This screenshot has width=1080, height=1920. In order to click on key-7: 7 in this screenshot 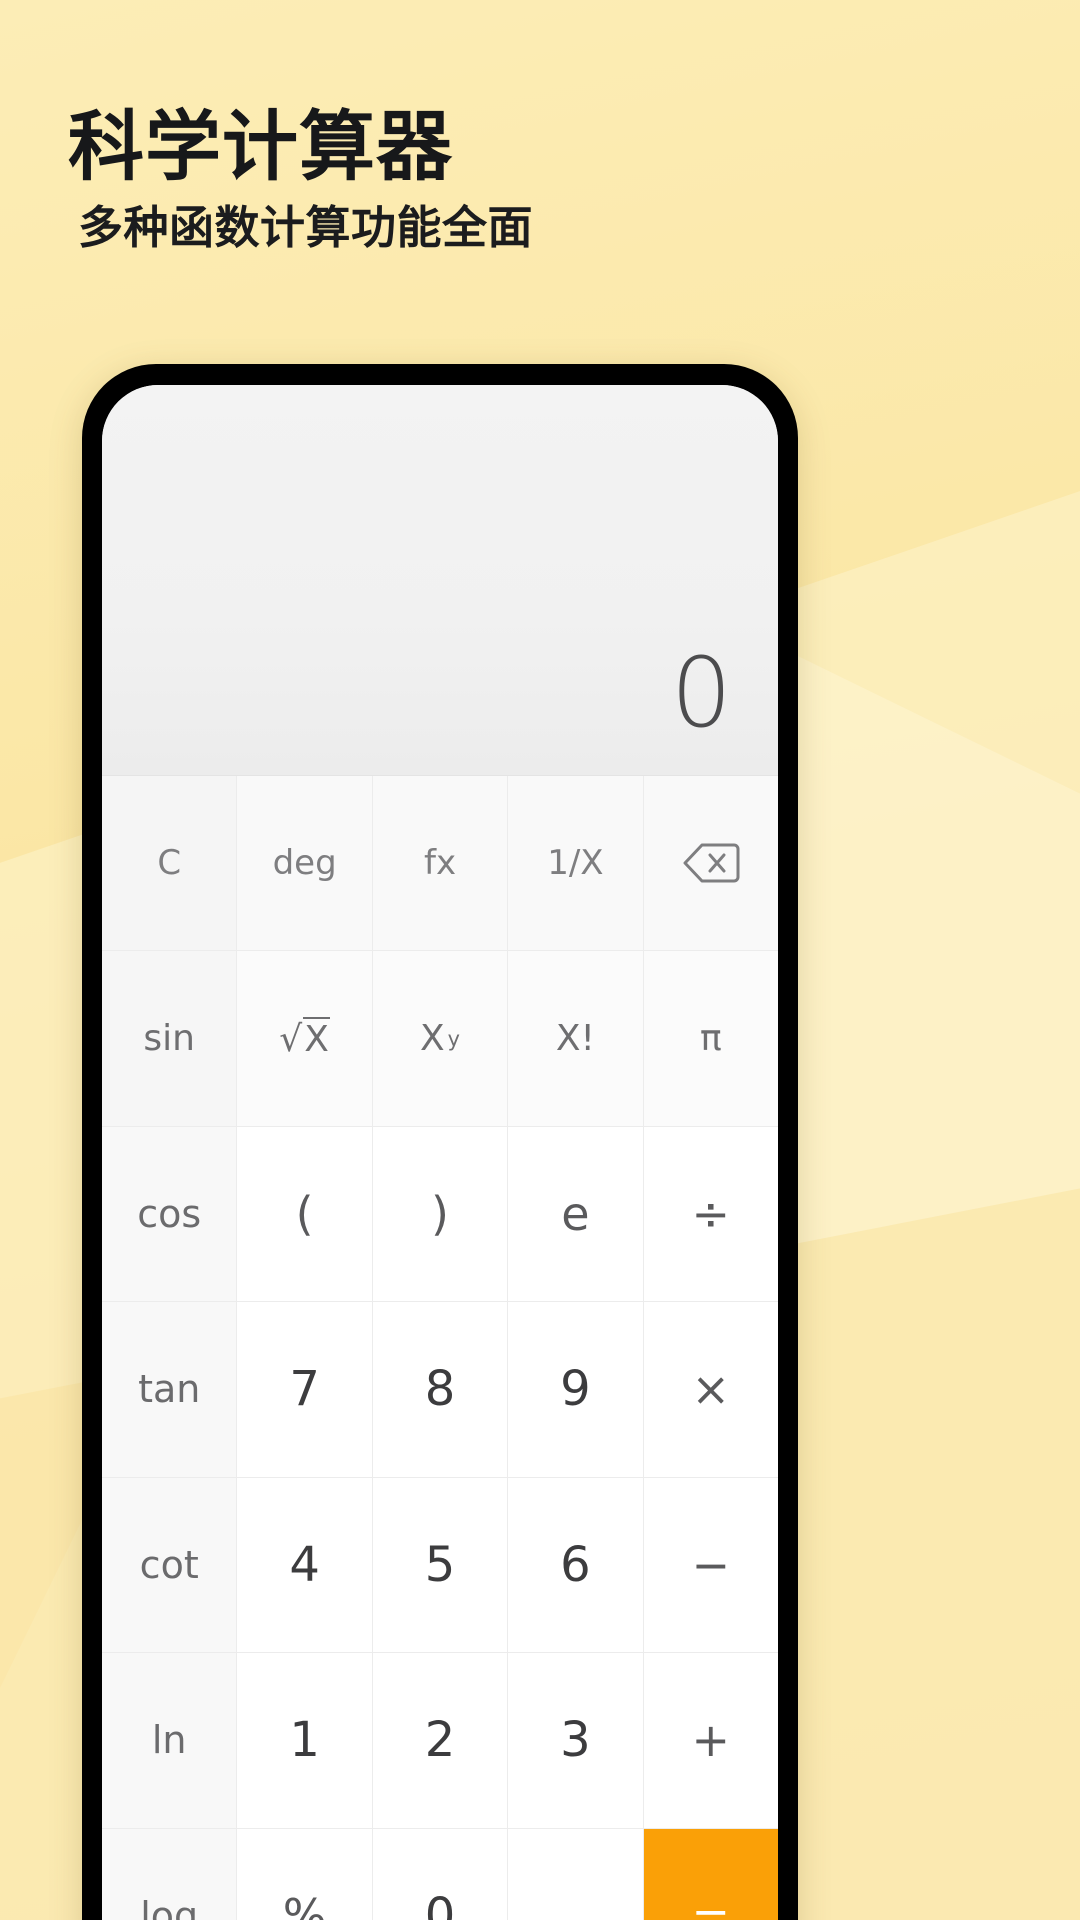, I will do `click(305, 1390)`.